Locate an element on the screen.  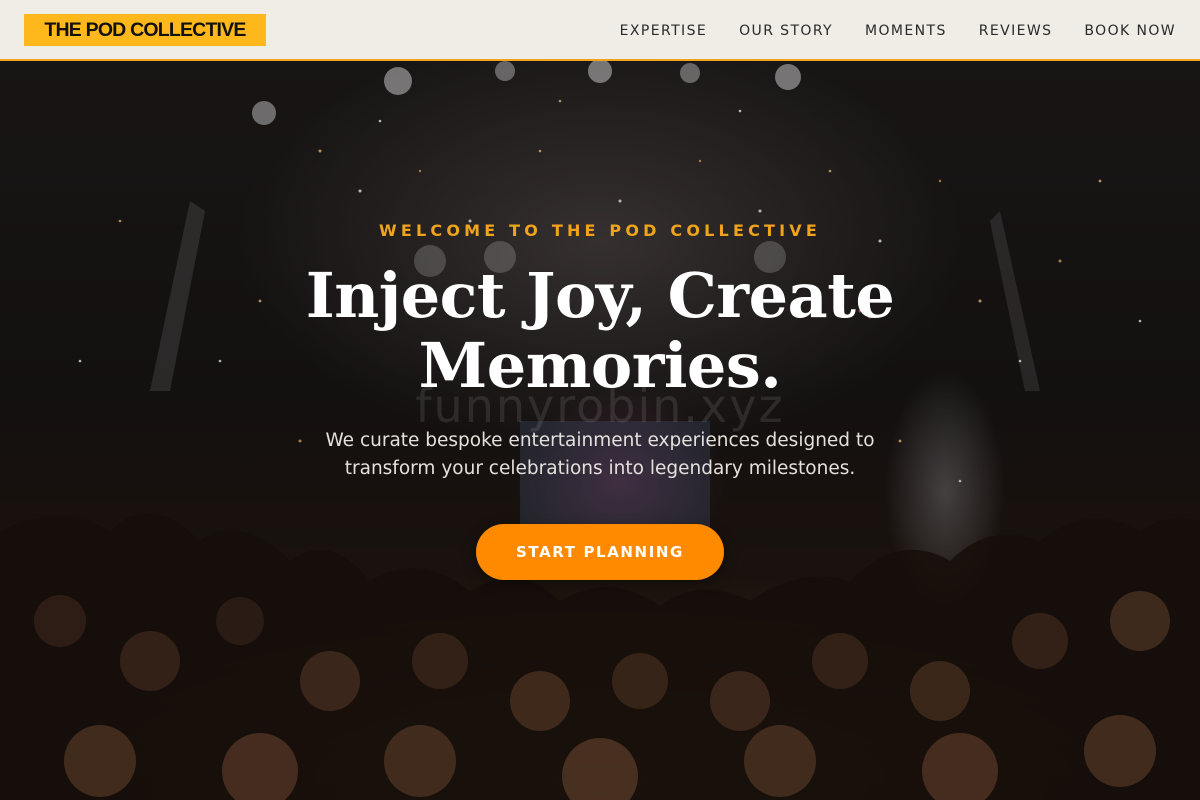
nav-link-our-story: OUR STORY is located at coordinates (786, 31).